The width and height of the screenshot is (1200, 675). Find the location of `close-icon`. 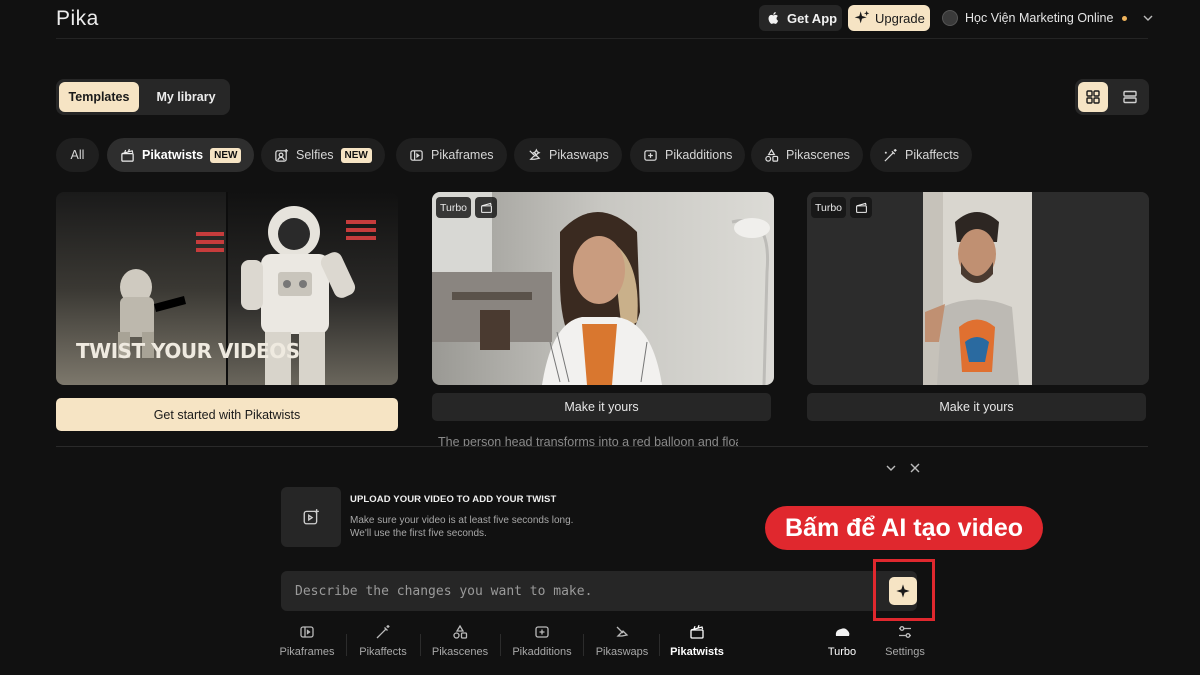

close-icon is located at coordinates (915, 468).